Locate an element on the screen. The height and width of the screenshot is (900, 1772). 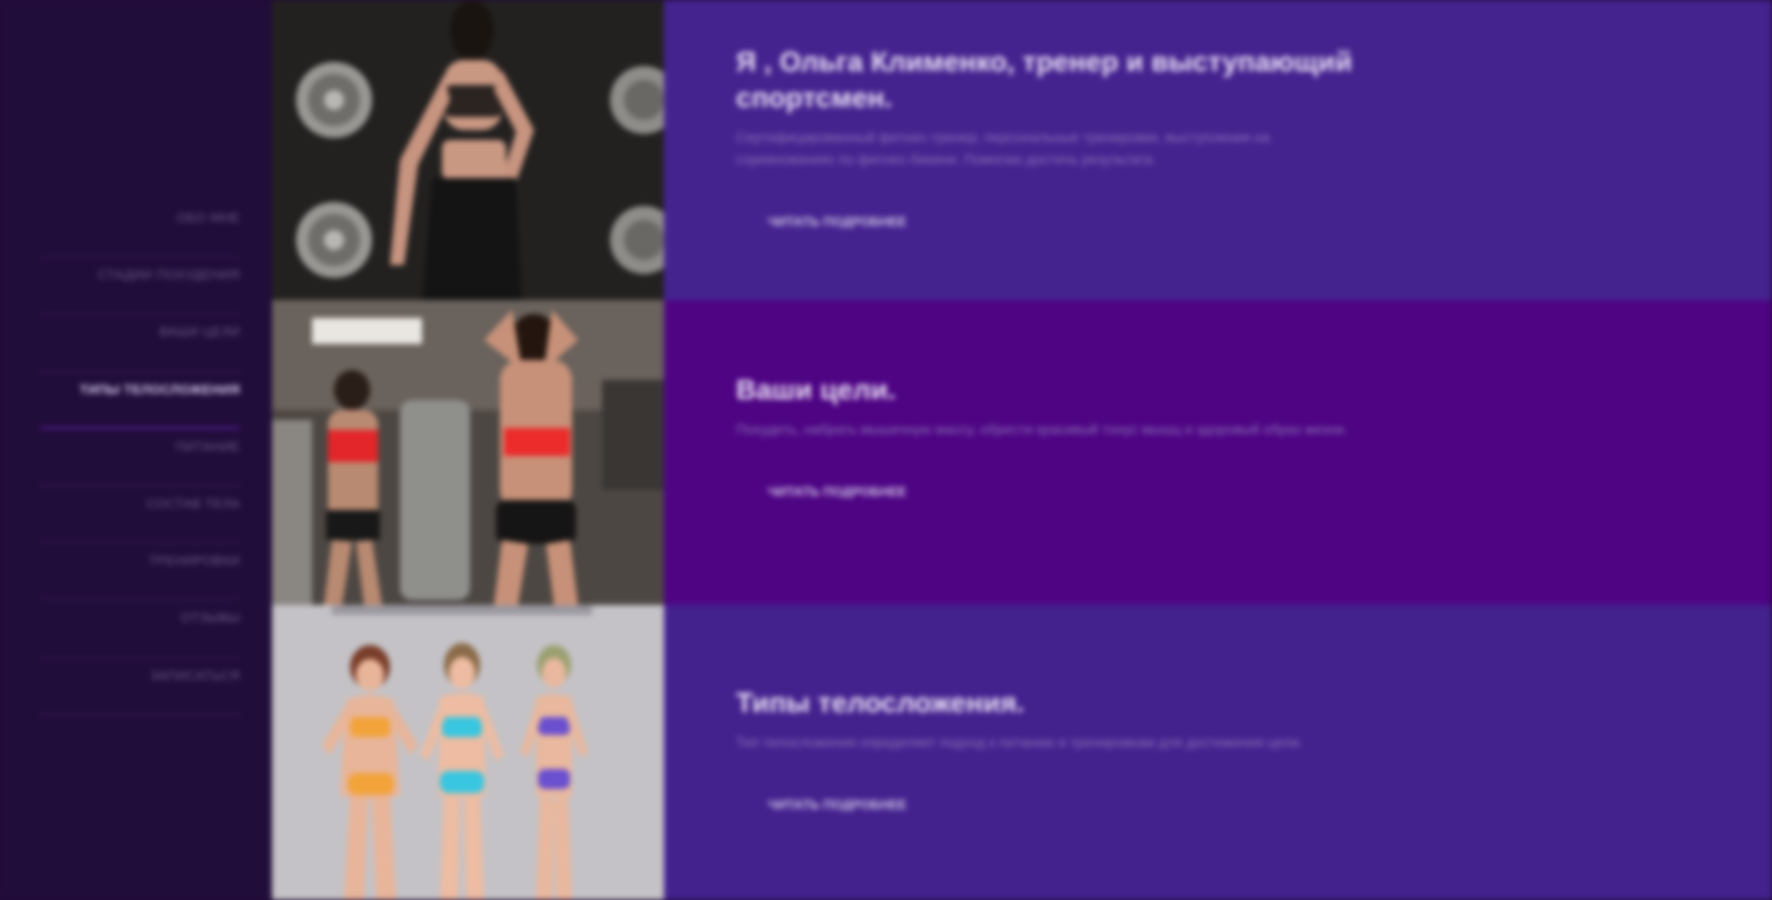
nav-item-label: ТРЕНИРОВКИ is located at coordinates (194, 561).